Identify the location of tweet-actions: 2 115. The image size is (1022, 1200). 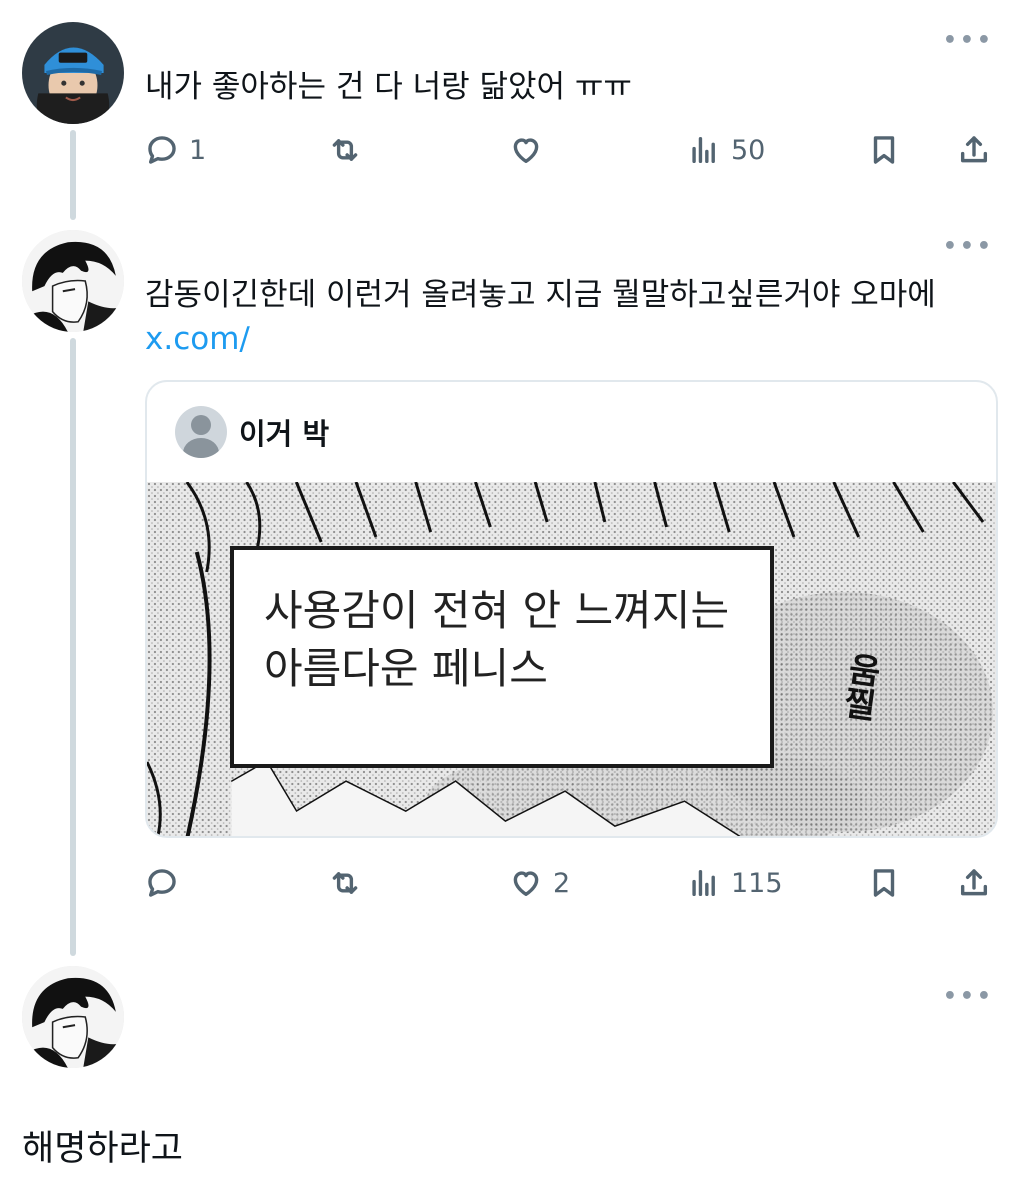
(571, 883).